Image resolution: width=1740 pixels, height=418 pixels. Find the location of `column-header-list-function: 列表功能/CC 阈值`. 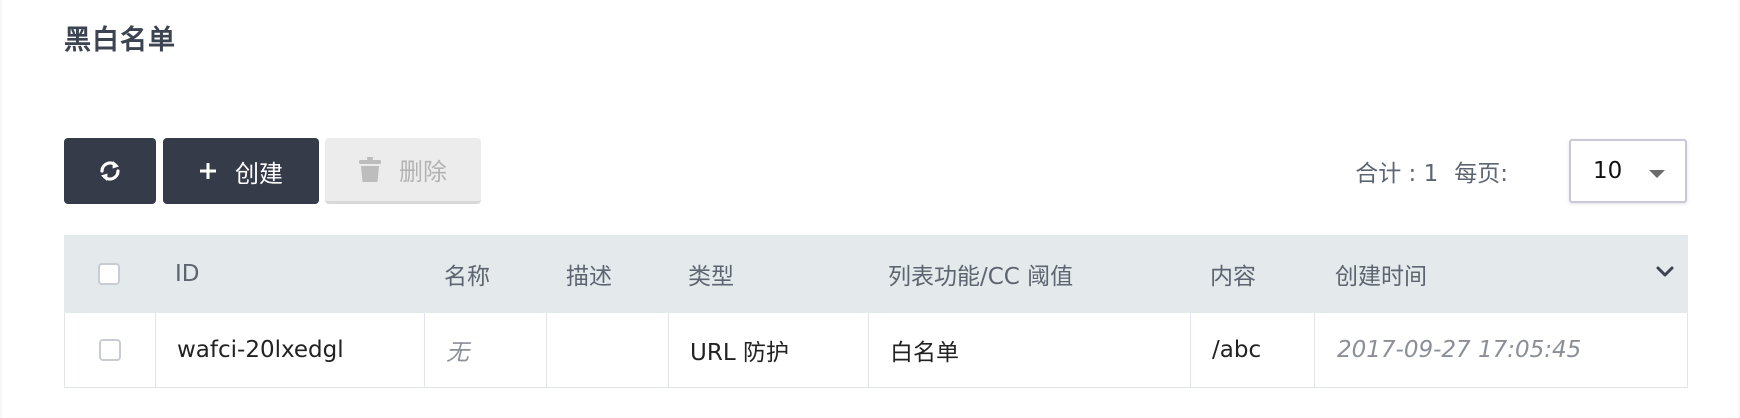

column-header-list-function: 列表功能/CC 阈值 is located at coordinates (1028, 274).